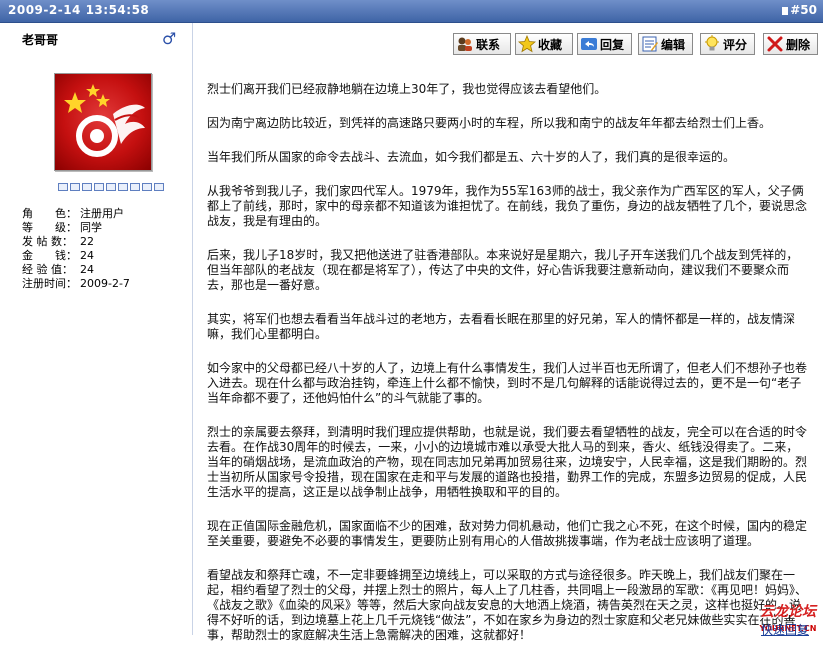 The height and width of the screenshot is (662, 823). I want to click on reply-label: 回复, so click(612, 44).